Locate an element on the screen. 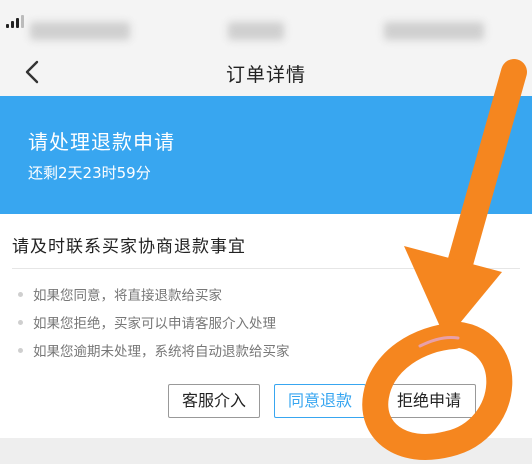  tip-item: 如果您拒绝，买家可以申请客服介入处理 is located at coordinates (147, 322).